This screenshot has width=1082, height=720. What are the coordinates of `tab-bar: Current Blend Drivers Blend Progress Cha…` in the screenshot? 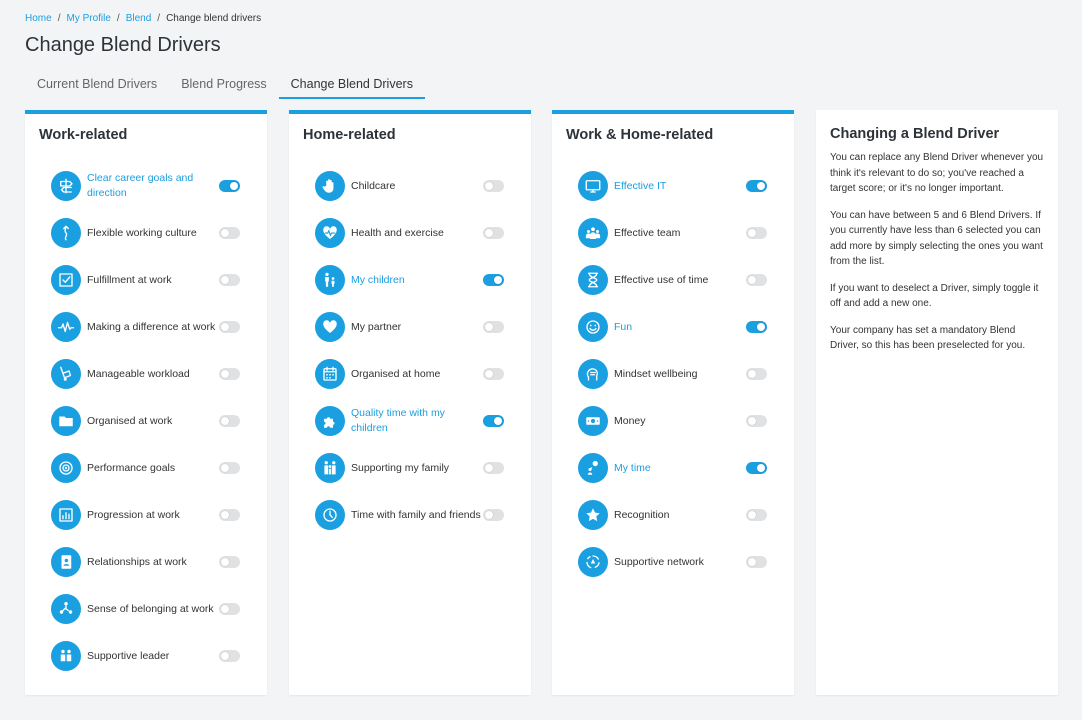 It's located at (225, 85).